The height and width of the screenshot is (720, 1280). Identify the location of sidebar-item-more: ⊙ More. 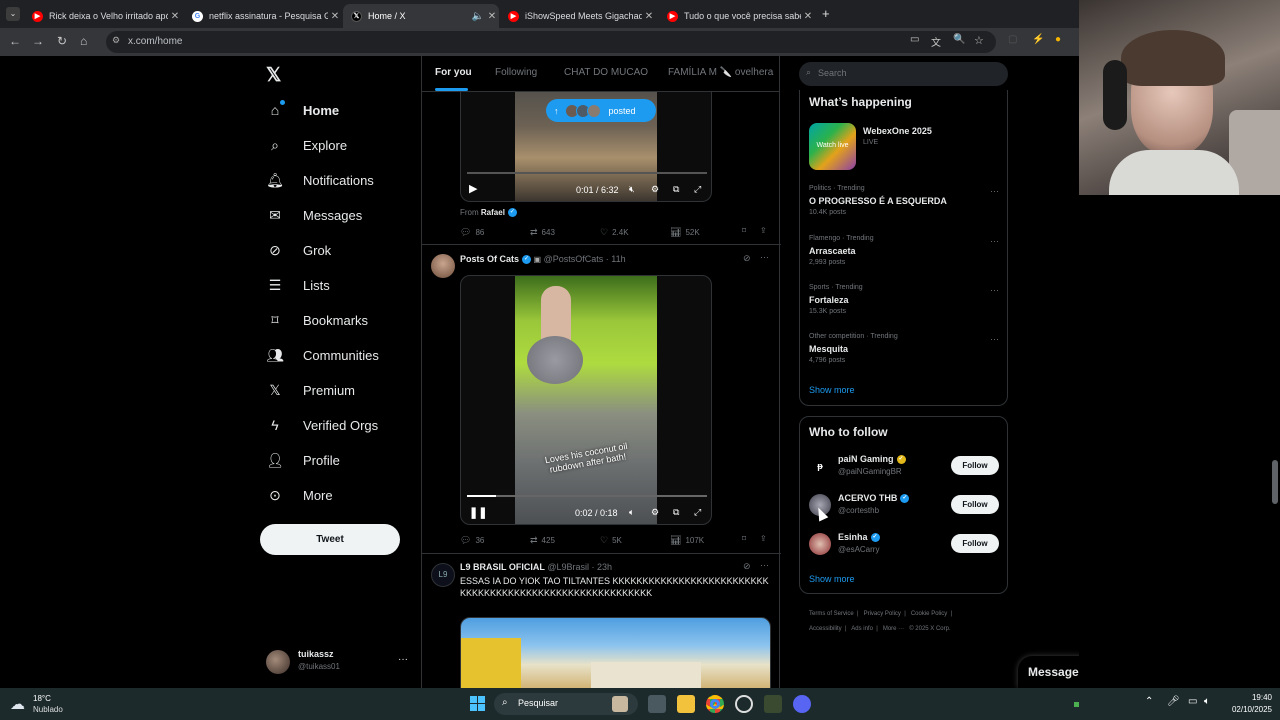
(299, 495).